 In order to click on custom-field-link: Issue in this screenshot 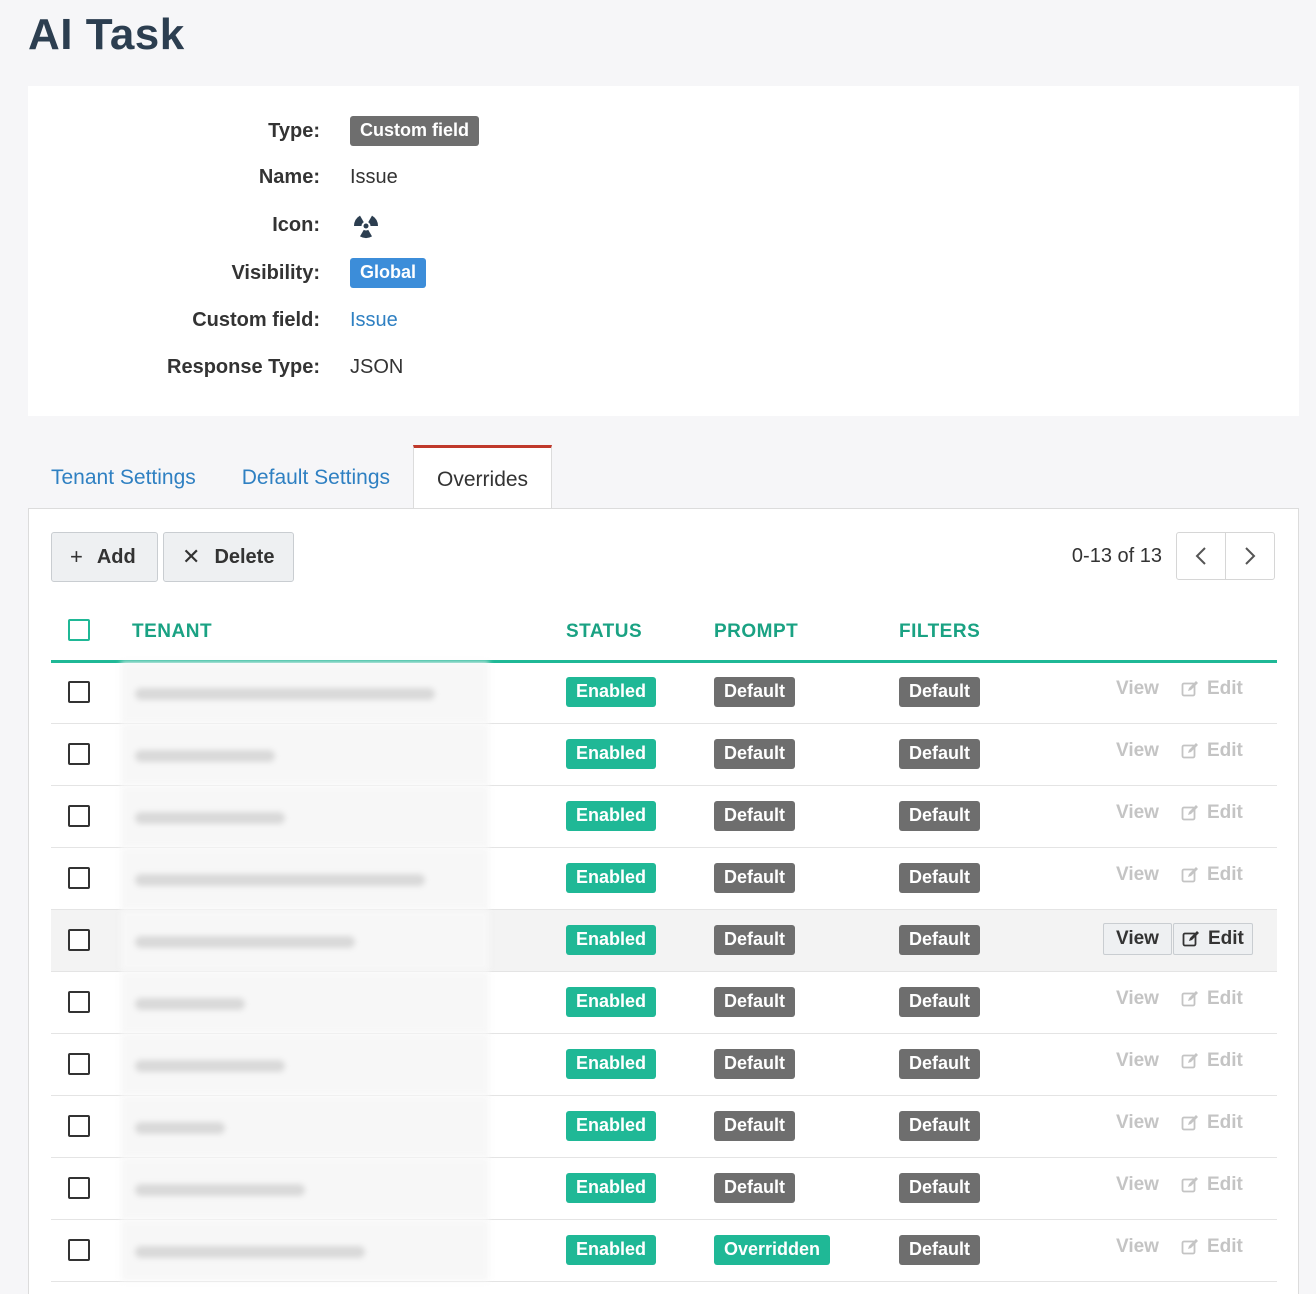, I will do `click(374, 320)`.